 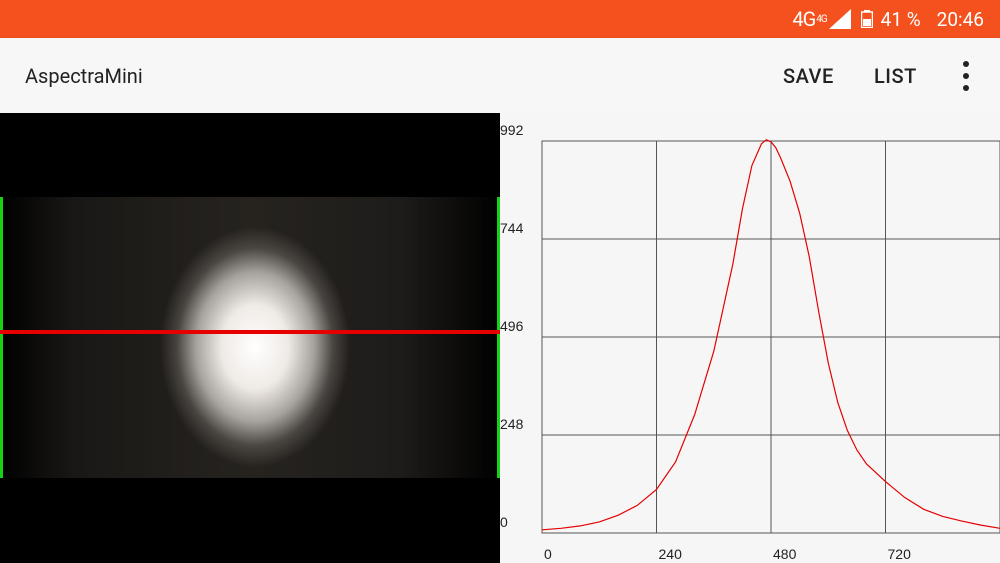 What do you see at coordinates (250, 332) in the screenshot?
I see `selection-line` at bounding box center [250, 332].